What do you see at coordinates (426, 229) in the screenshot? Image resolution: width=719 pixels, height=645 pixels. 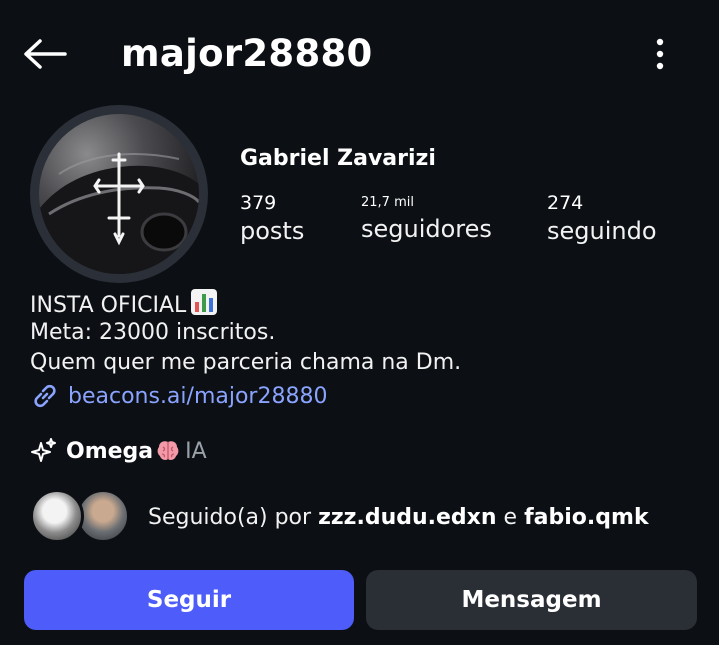 I see `stat-followers-label: seguidores` at bounding box center [426, 229].